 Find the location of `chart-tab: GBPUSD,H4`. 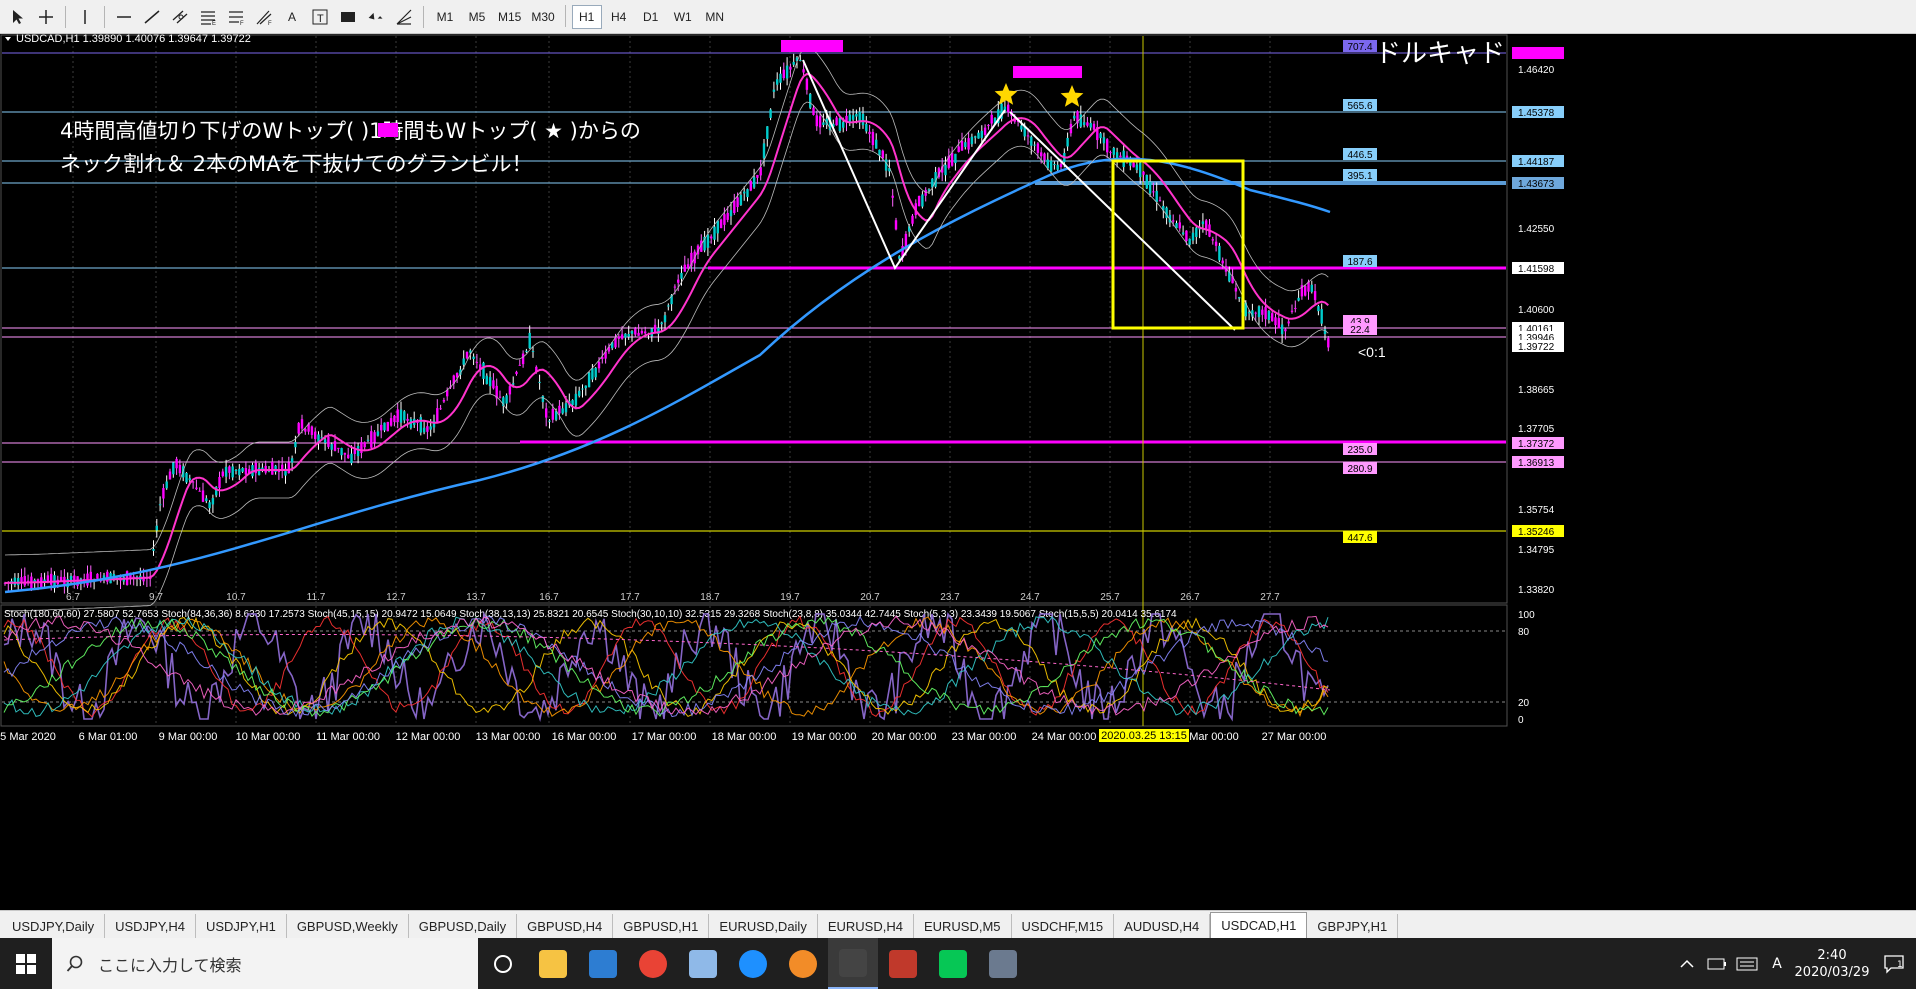

chart-tab: GBPUSD,H4 is located at coordinates (565, 926).